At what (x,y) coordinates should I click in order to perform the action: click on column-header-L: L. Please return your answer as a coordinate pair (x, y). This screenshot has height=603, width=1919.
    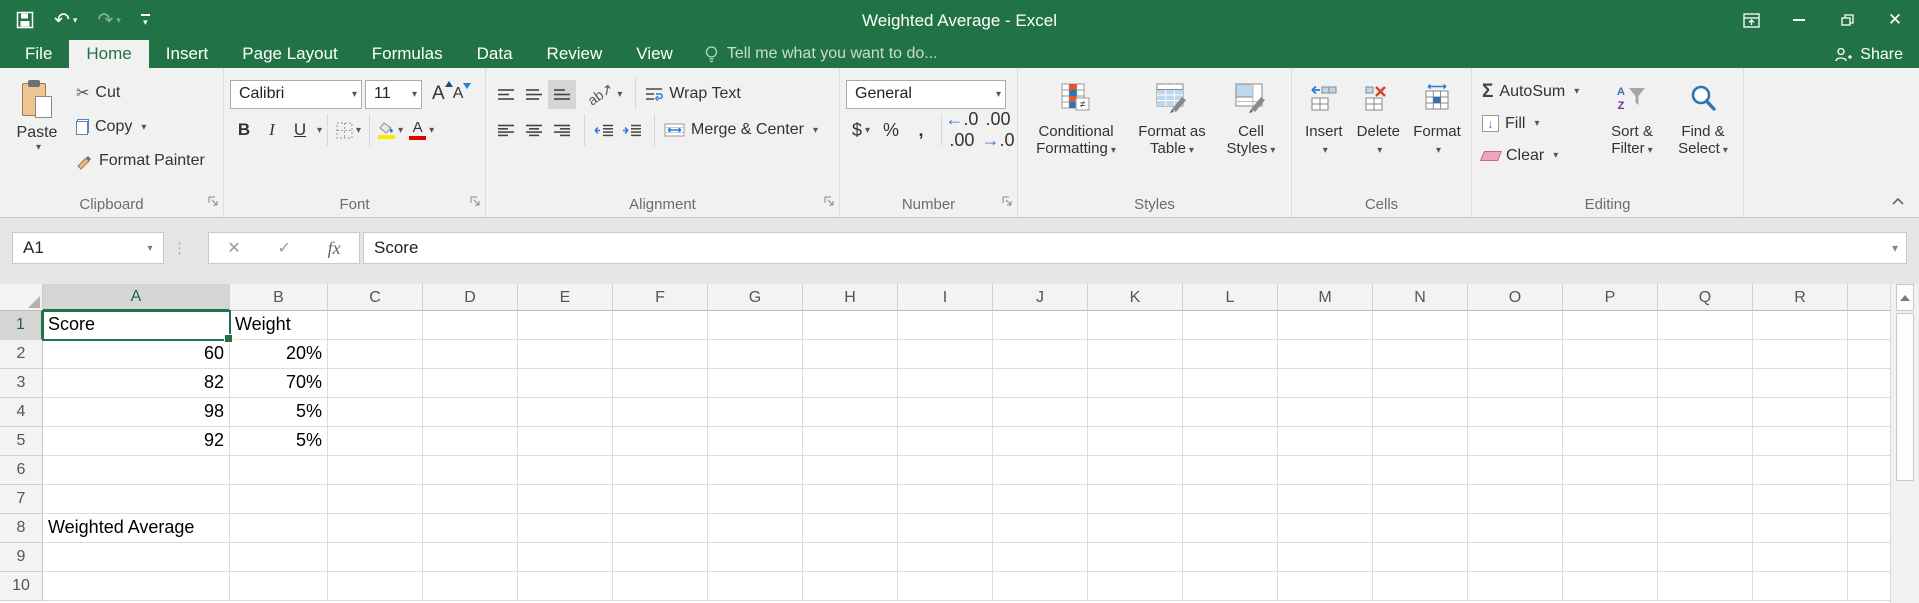
    Looking at the image, I should click on (1230, 297).